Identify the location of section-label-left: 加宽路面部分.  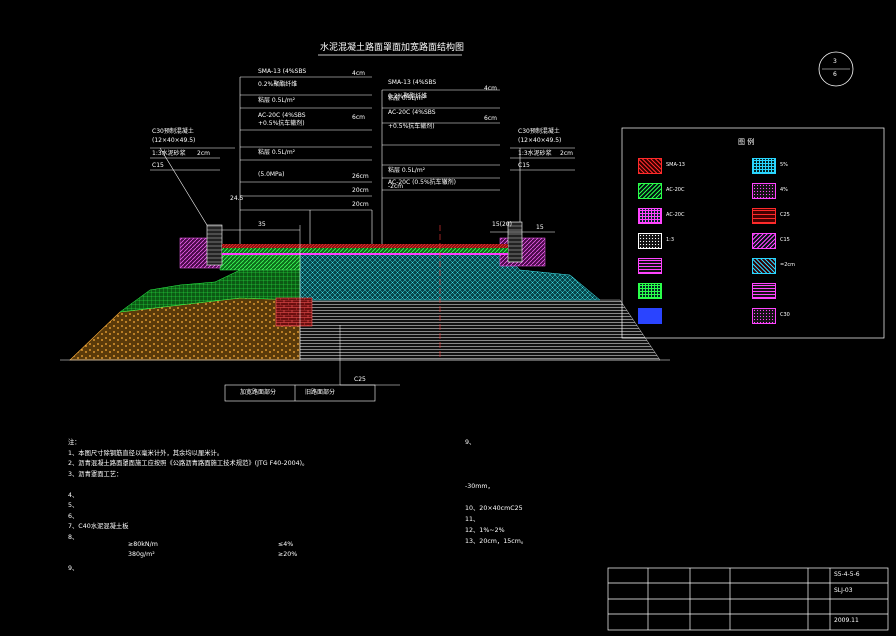
(258, 392).